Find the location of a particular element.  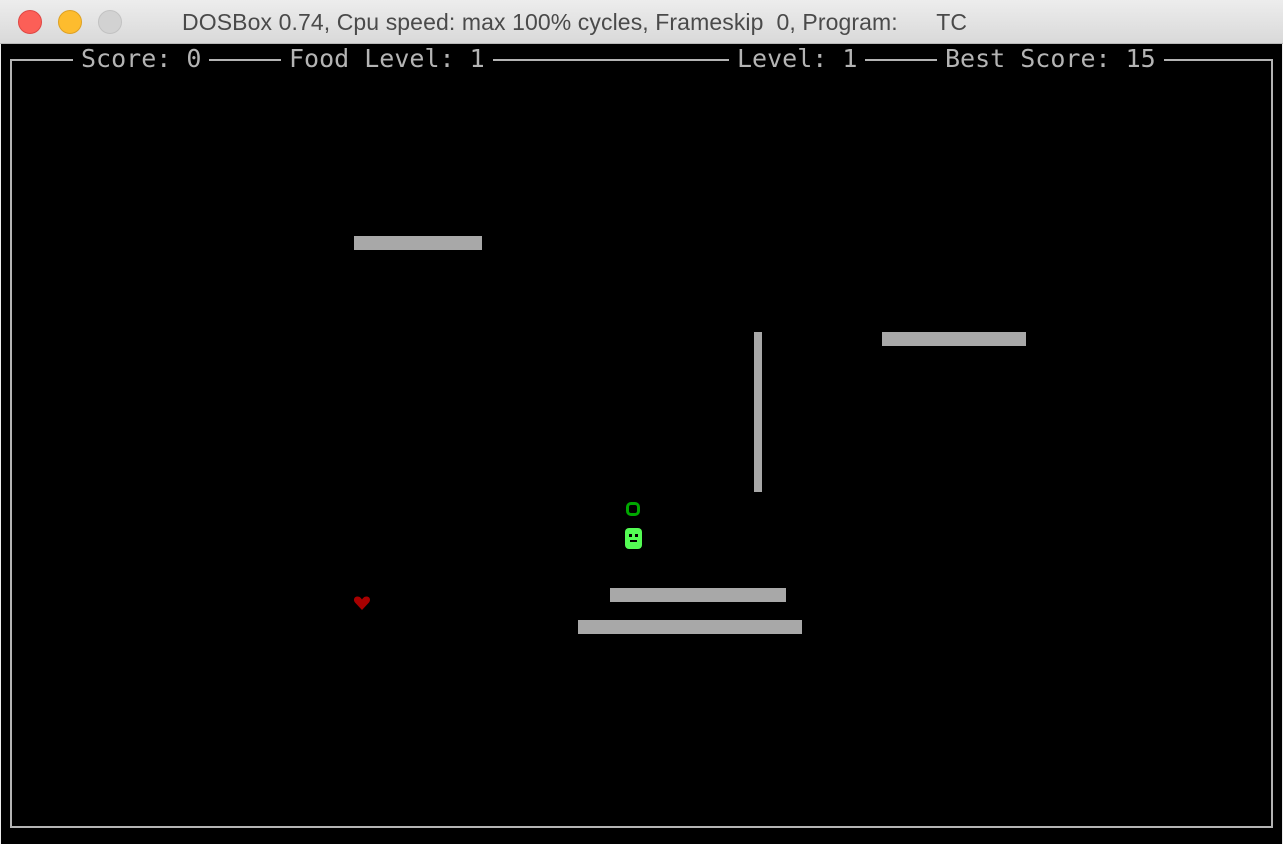

minimize-button is located at coordinates (70, 22).